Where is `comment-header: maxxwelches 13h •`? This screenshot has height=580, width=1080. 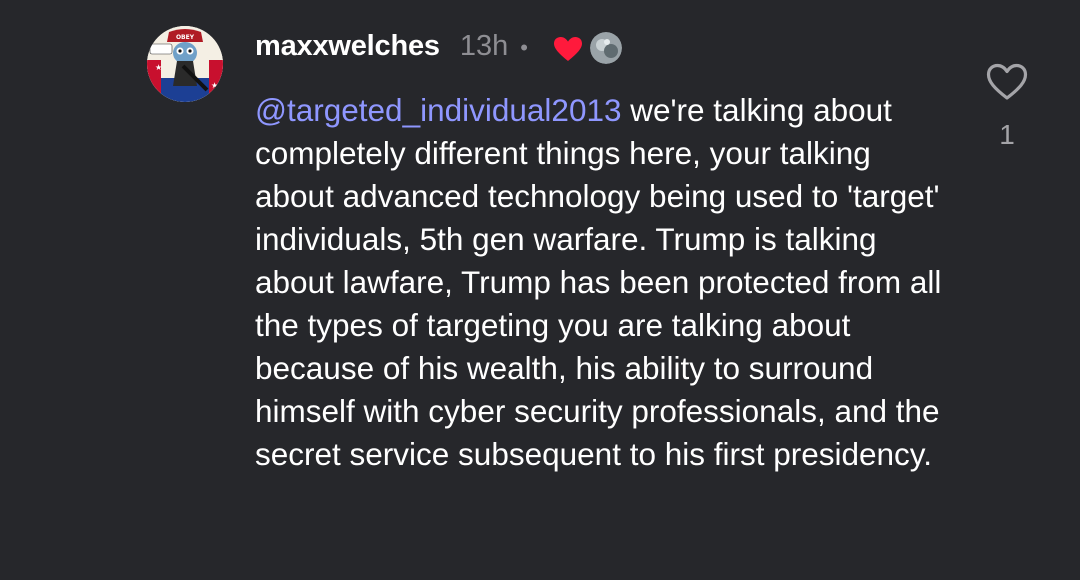
comment-header: maxxwelches 13h • is located at coordinates (438, 46).